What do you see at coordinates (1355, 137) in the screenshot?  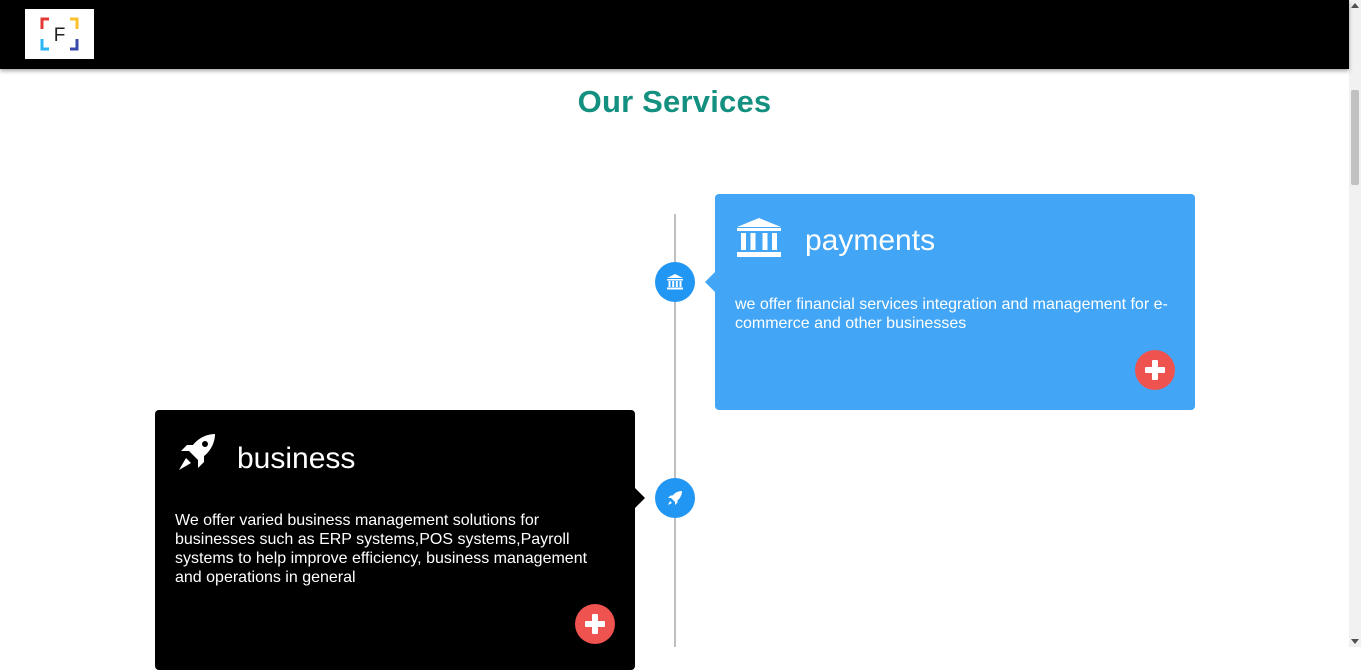 I see `scroll-thumb` at bounding box center [1355, 137].